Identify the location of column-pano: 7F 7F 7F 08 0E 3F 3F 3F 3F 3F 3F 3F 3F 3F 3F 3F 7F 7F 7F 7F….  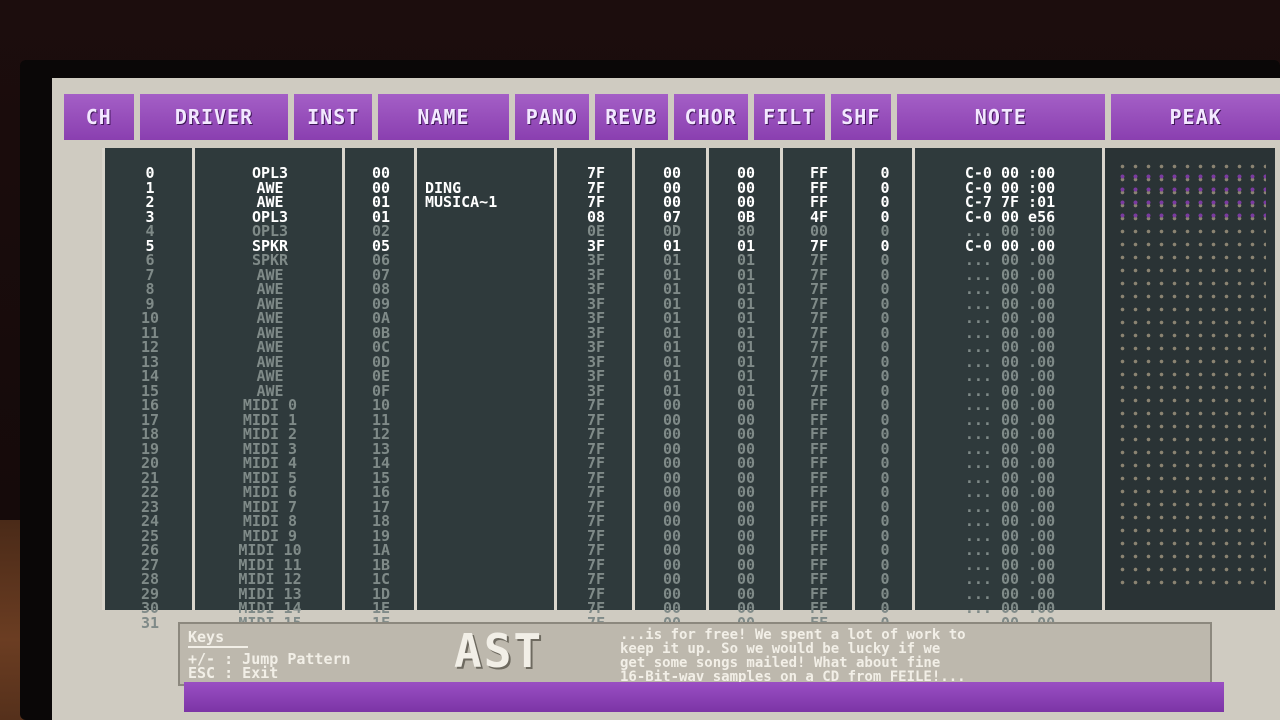
(594, 389).